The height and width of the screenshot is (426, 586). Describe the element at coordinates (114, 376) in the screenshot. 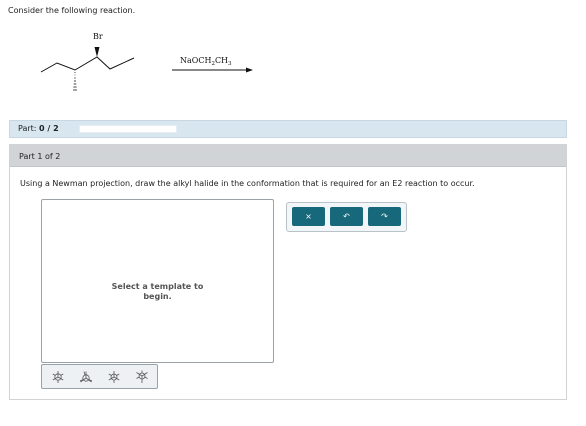

I see `newman-staggered-alt-icon` at that location.